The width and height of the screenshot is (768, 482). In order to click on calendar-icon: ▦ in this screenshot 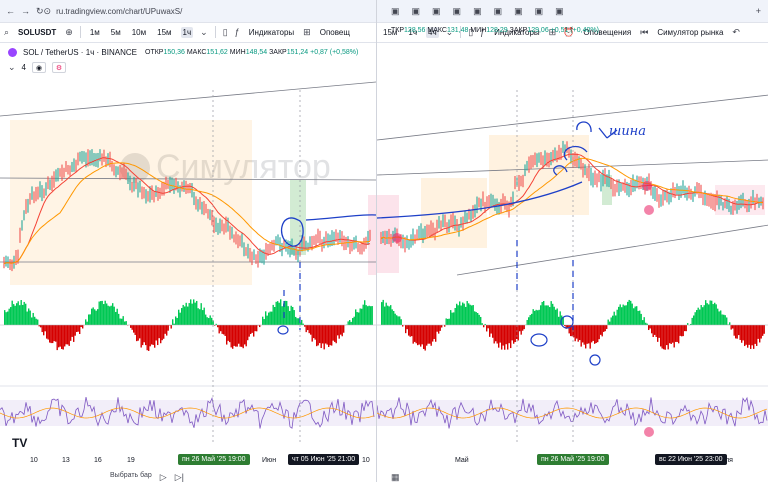, I will do `click(395, 477)`.